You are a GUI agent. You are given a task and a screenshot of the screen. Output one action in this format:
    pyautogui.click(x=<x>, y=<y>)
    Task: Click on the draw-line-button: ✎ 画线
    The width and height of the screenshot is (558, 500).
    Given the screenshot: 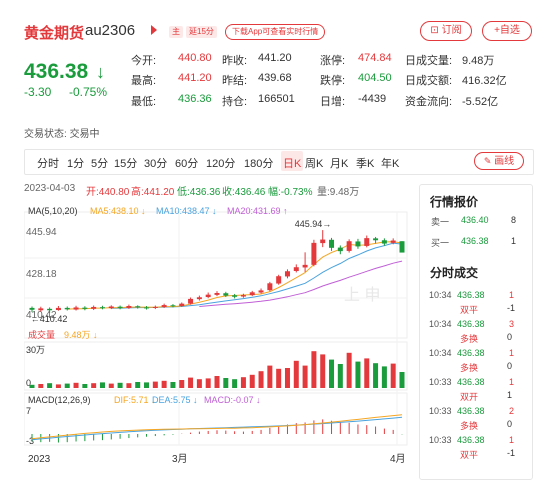 What is the action you would take?
    pyautogui.click(x=499, y=161)
    